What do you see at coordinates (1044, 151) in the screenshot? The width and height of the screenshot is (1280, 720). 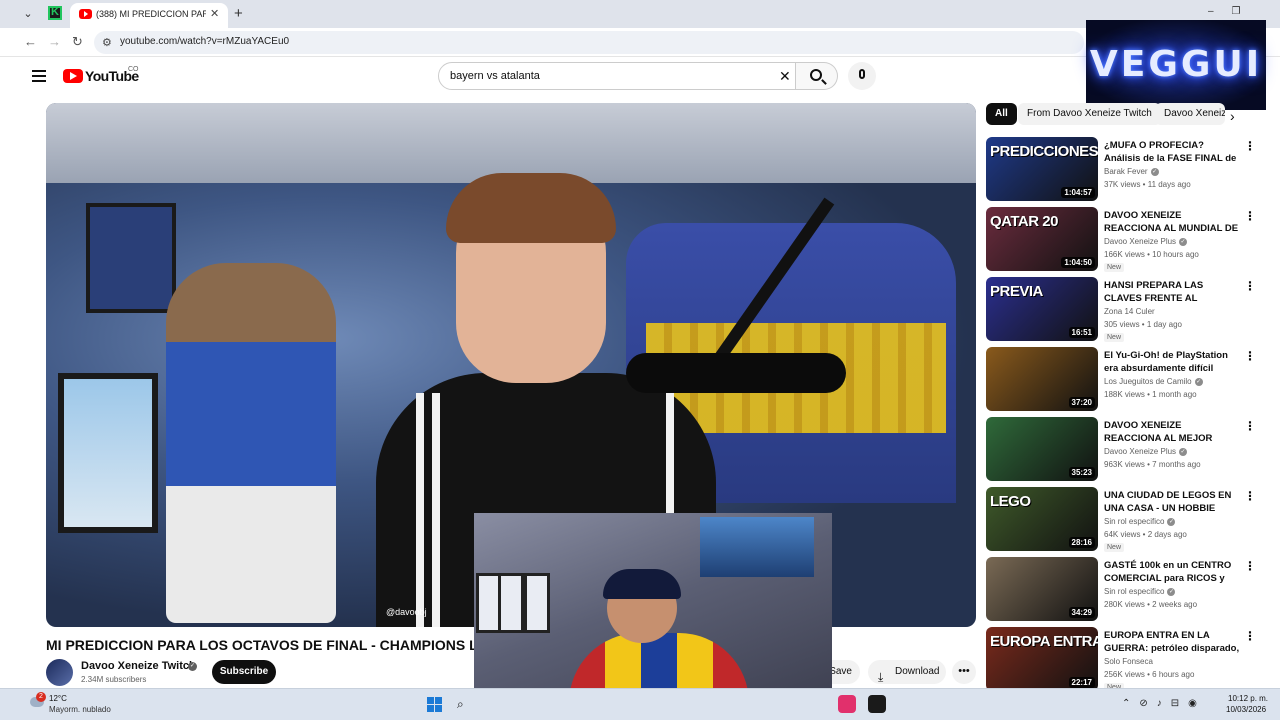 I see `thumbnail-text: PREDICCIONES` at bounding box center [1044, 151].